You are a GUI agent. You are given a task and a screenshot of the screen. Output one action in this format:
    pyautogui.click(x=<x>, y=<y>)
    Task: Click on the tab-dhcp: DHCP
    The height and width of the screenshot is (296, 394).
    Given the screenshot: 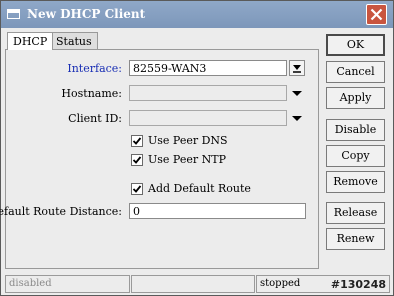 What is the action you would take?
    pyautogui.click(x=30, y=41)
    